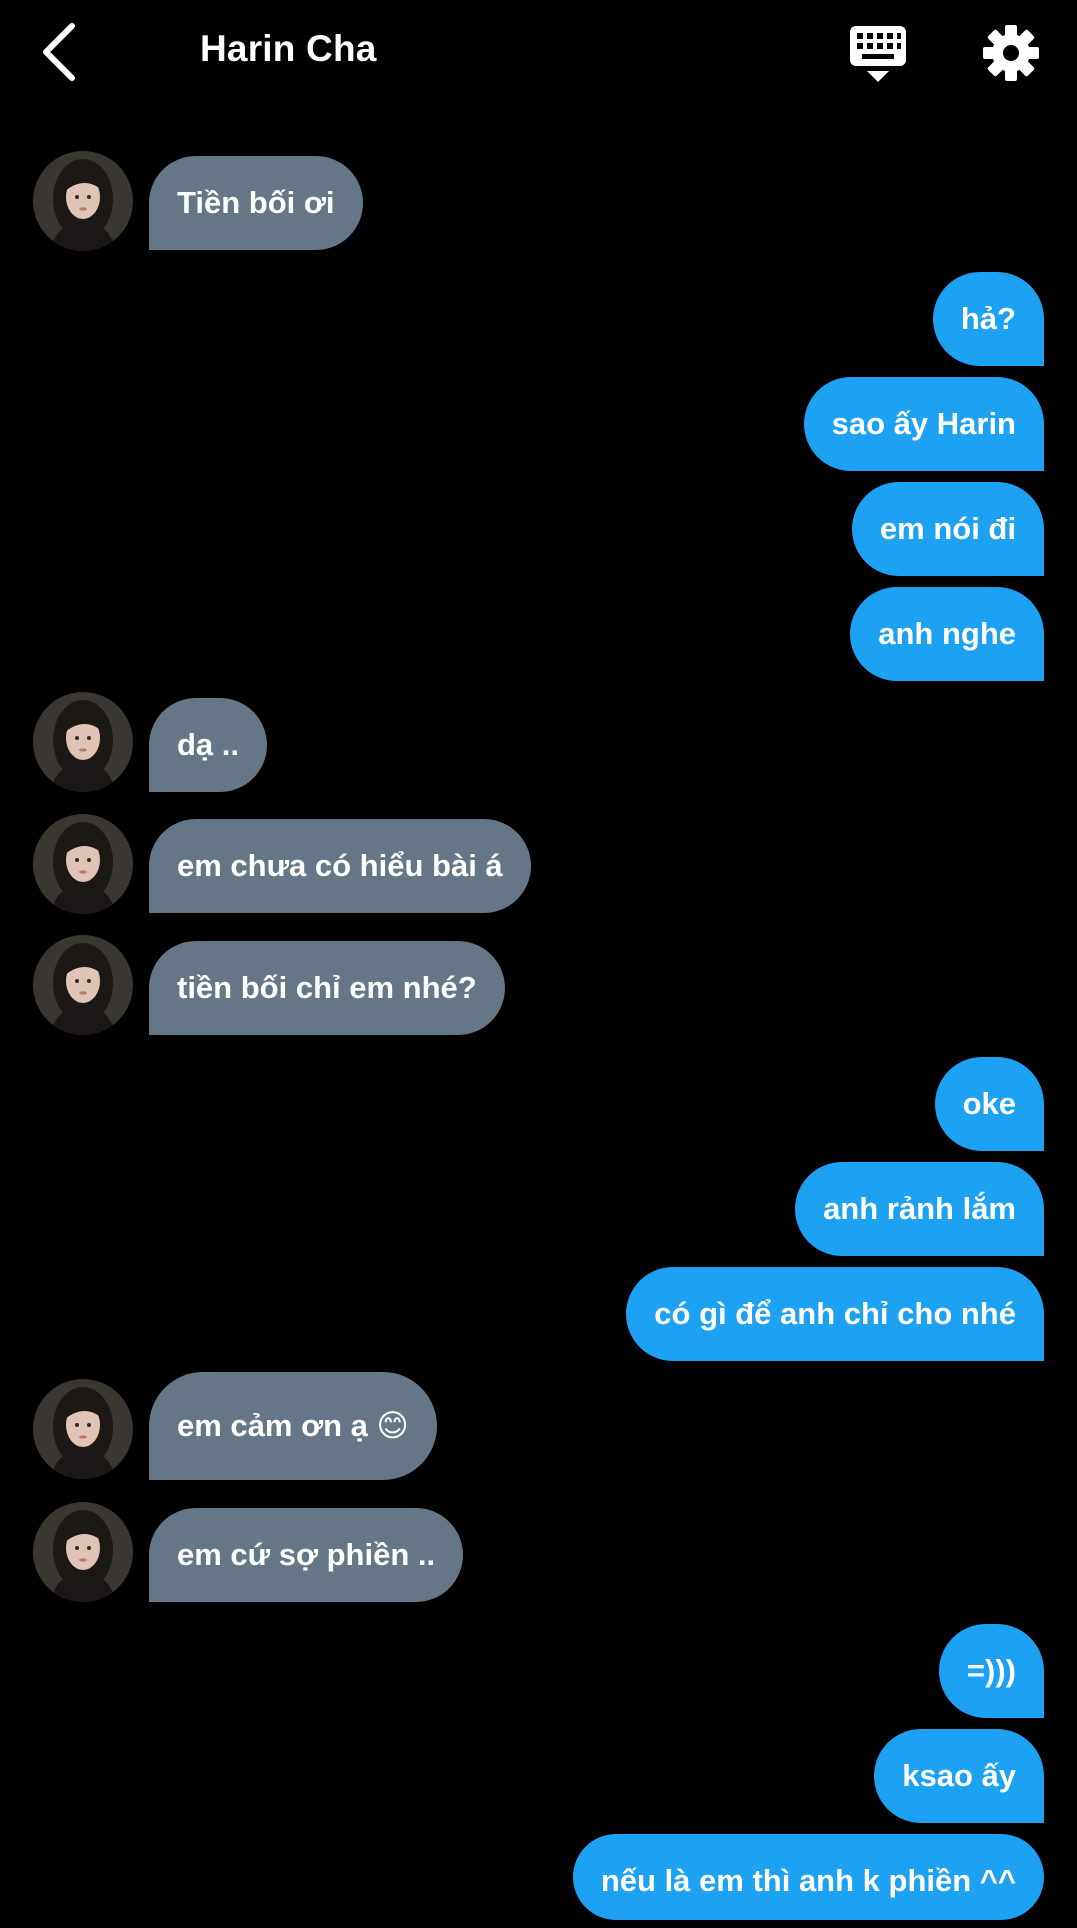  What do you see at coordinates (808, 1877) in the screenshot?
I see `outgoing-message: nếu là em thì anh k phiền ^^` at bounding box center [808, 1877].